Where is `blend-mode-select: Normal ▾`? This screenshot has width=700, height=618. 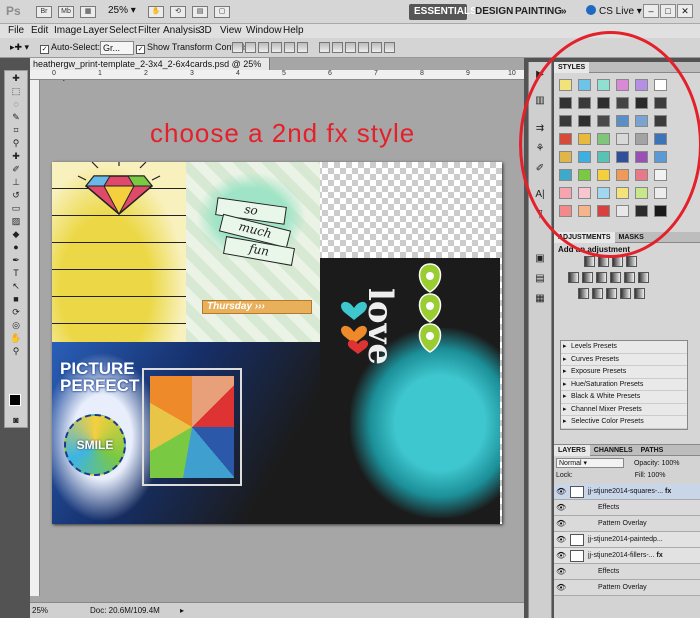 blend-mode-select: Normal ▾ is located at coordinates (590, 463).